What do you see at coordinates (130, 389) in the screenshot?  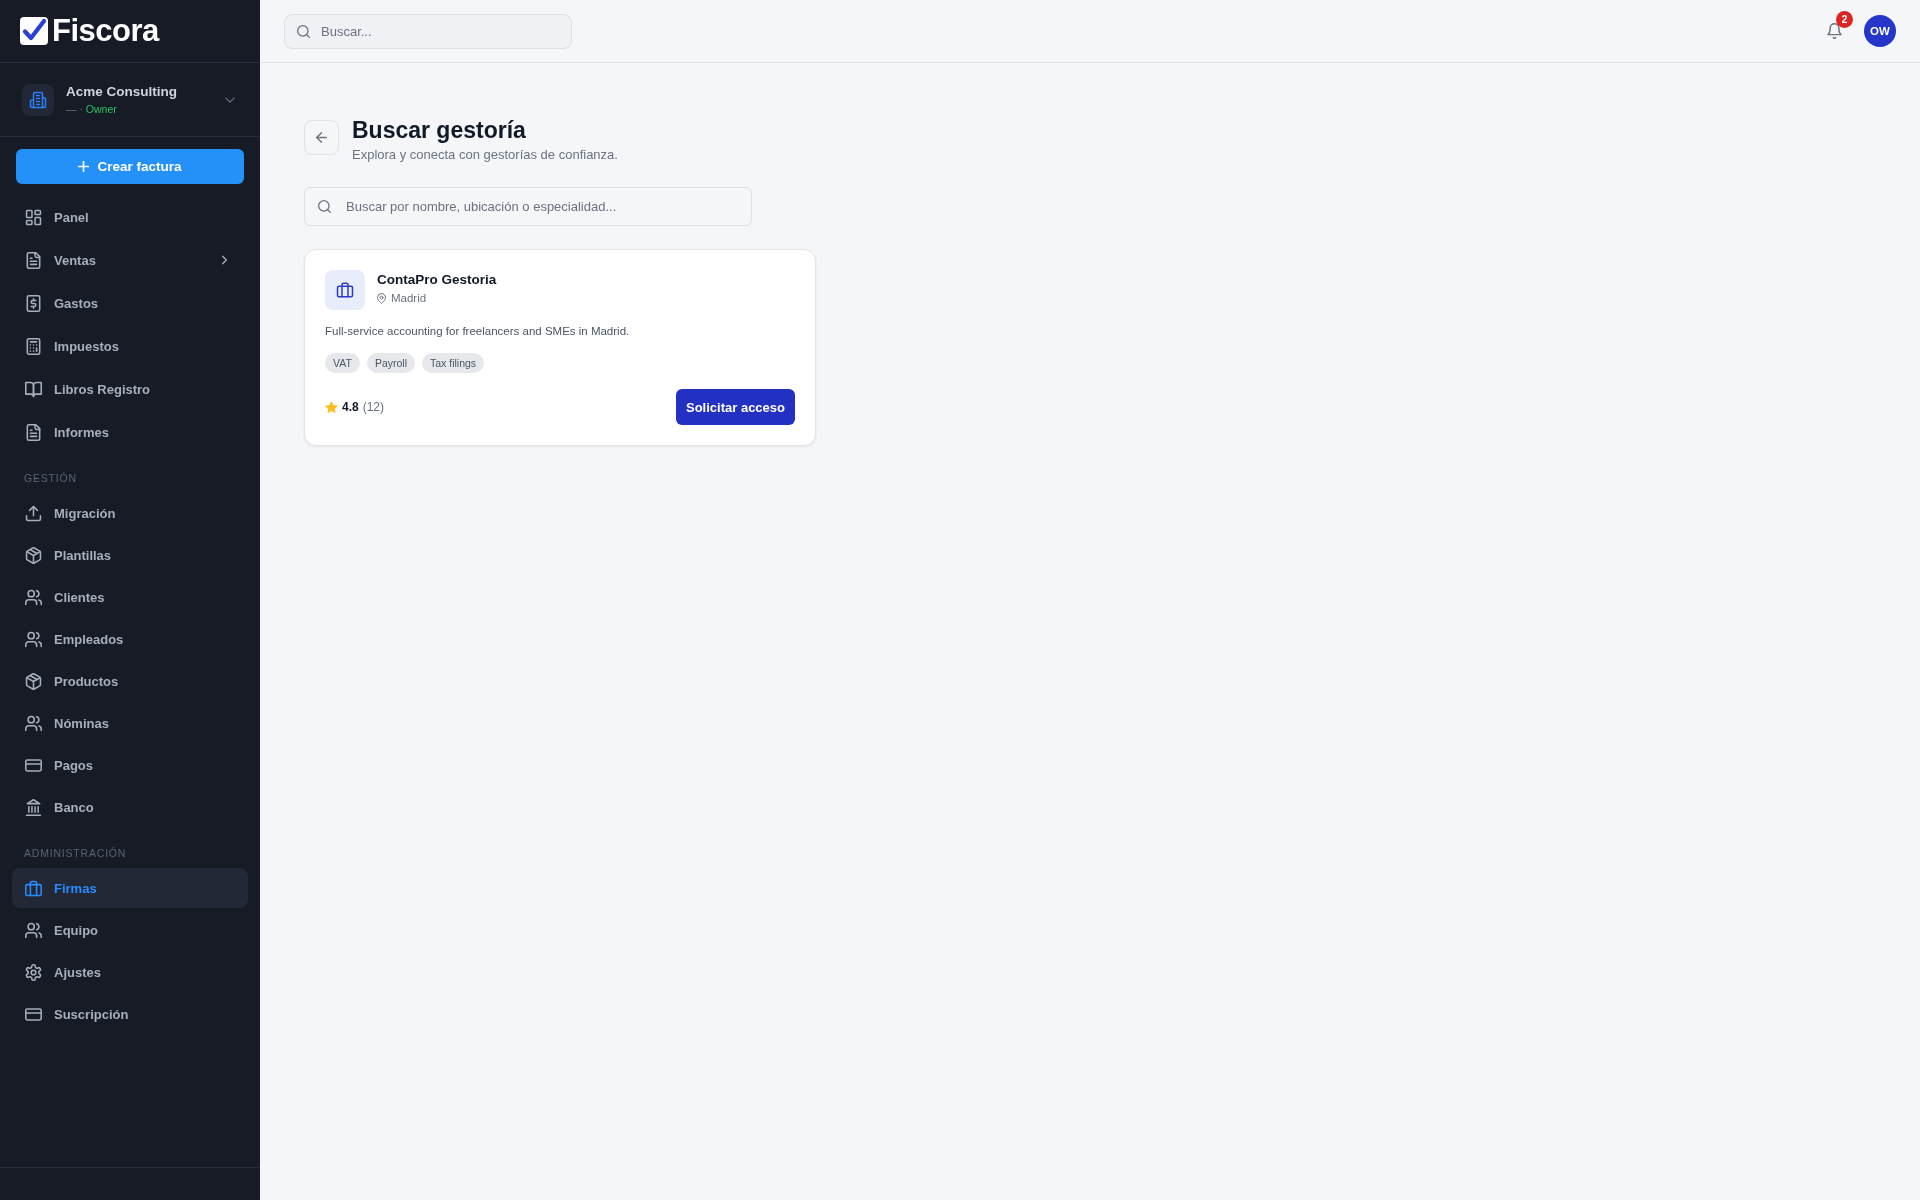 I see `sidebar-item: Libros Registro` at bounding box center [130, 389].